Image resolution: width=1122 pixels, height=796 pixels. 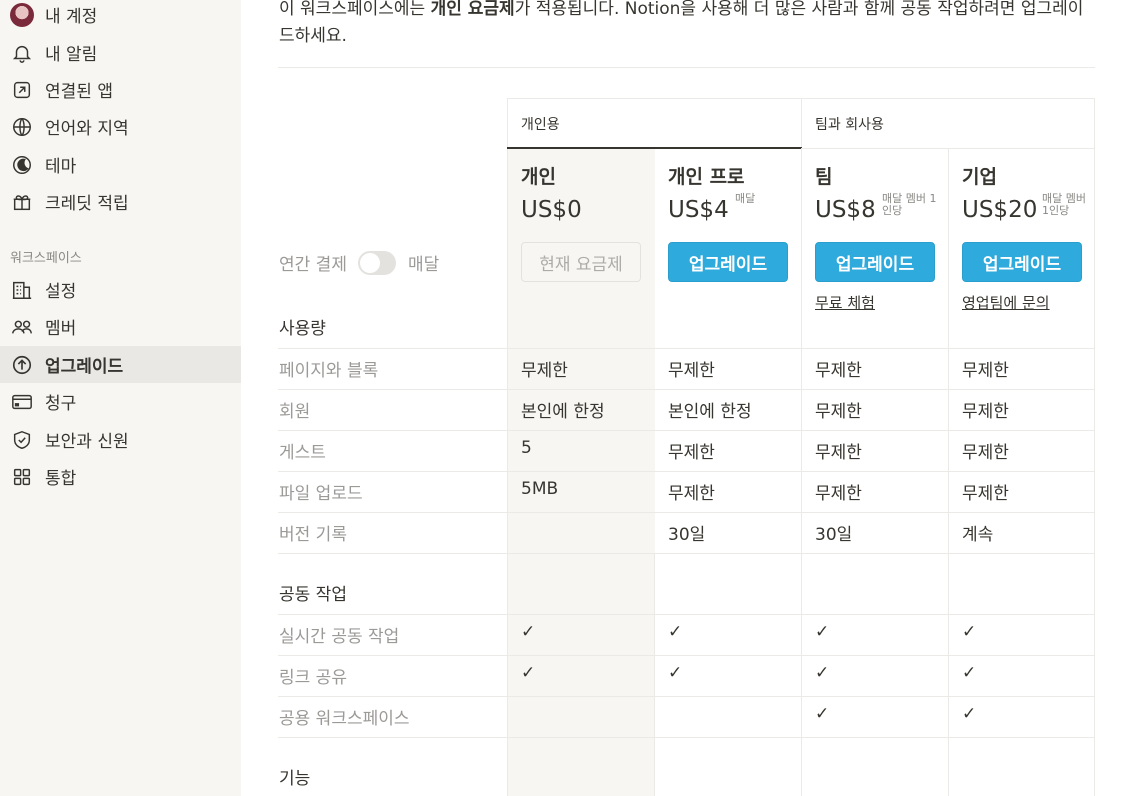 What do you see at coordinates (120, 16) in the screenshot?
I see `sidebar-item-sidebar-account-0: 내 계정` at bounding box center [120, 16].